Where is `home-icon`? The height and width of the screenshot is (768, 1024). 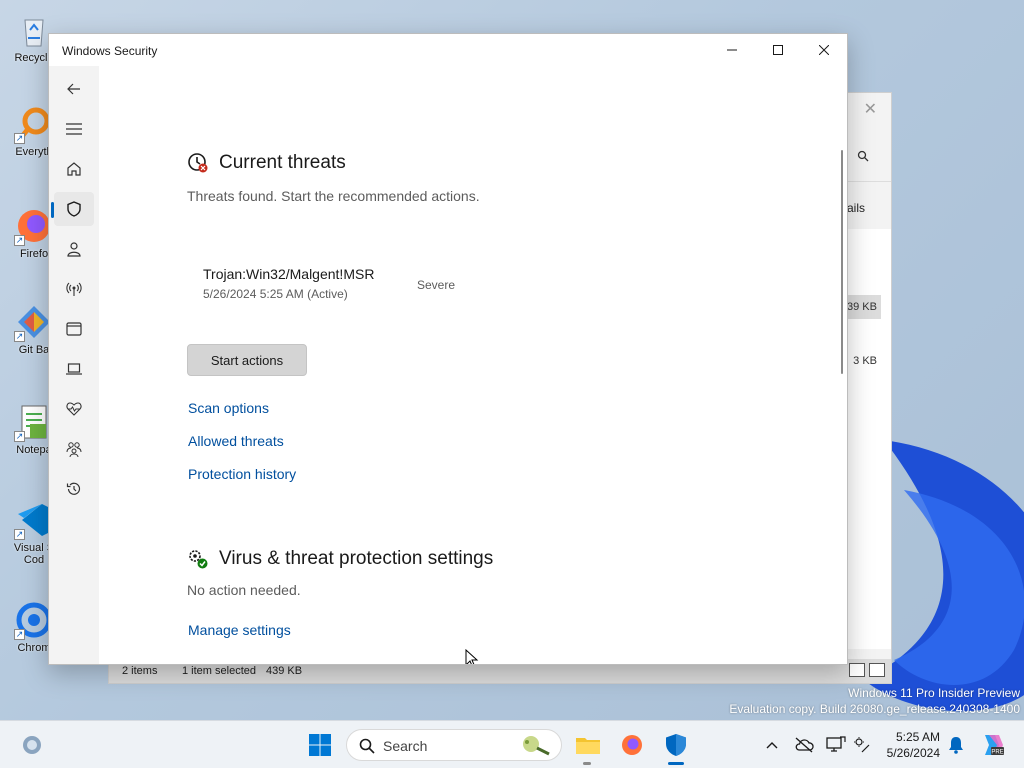 home-icon is located at coordinates (74, 169).